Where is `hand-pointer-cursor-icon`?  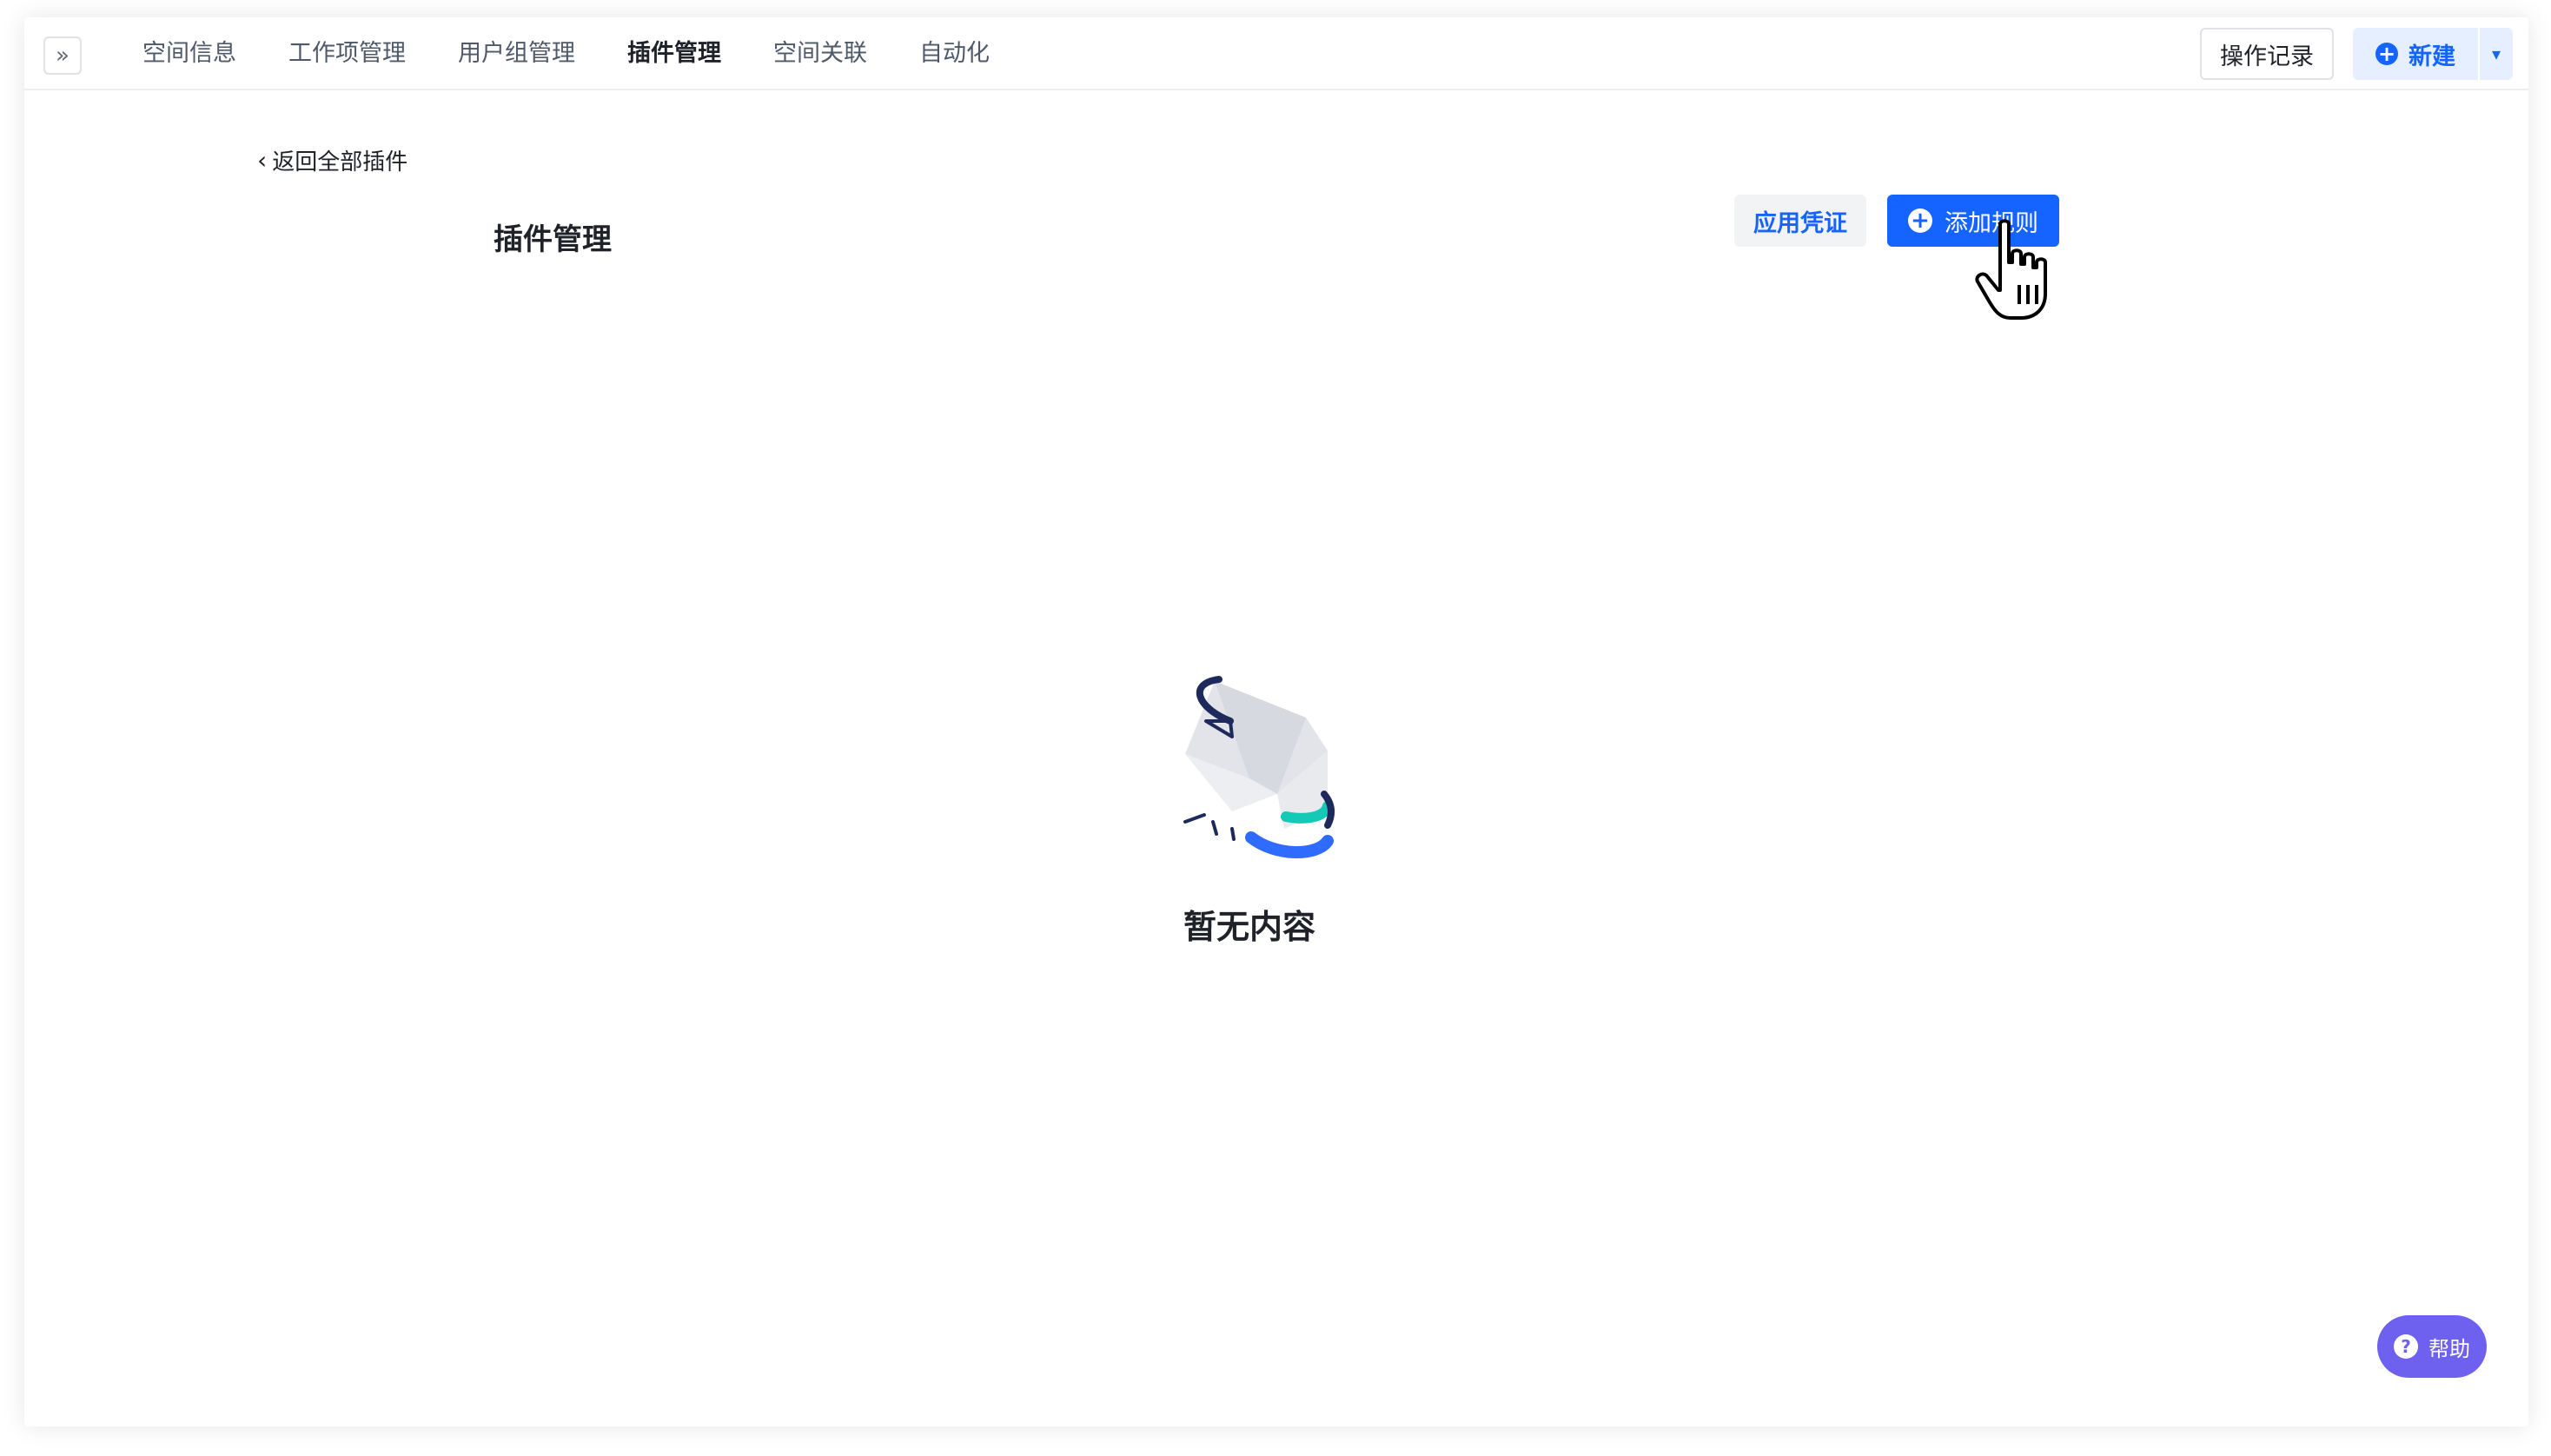 hand-pointer-cursor-icon is located at coordinates (2011, 269).